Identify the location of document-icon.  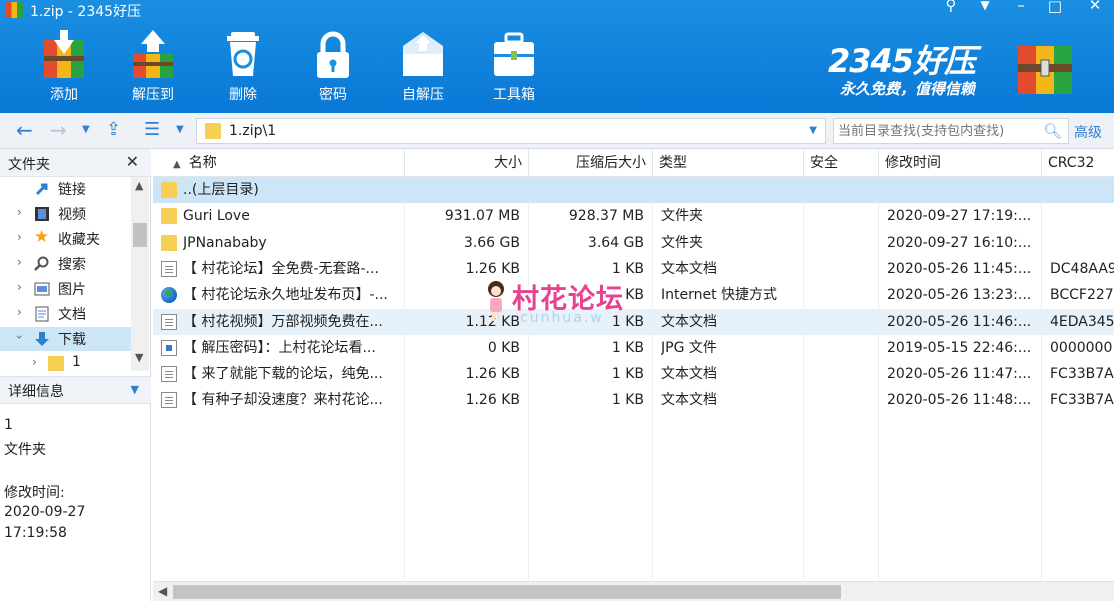
(42, 314).